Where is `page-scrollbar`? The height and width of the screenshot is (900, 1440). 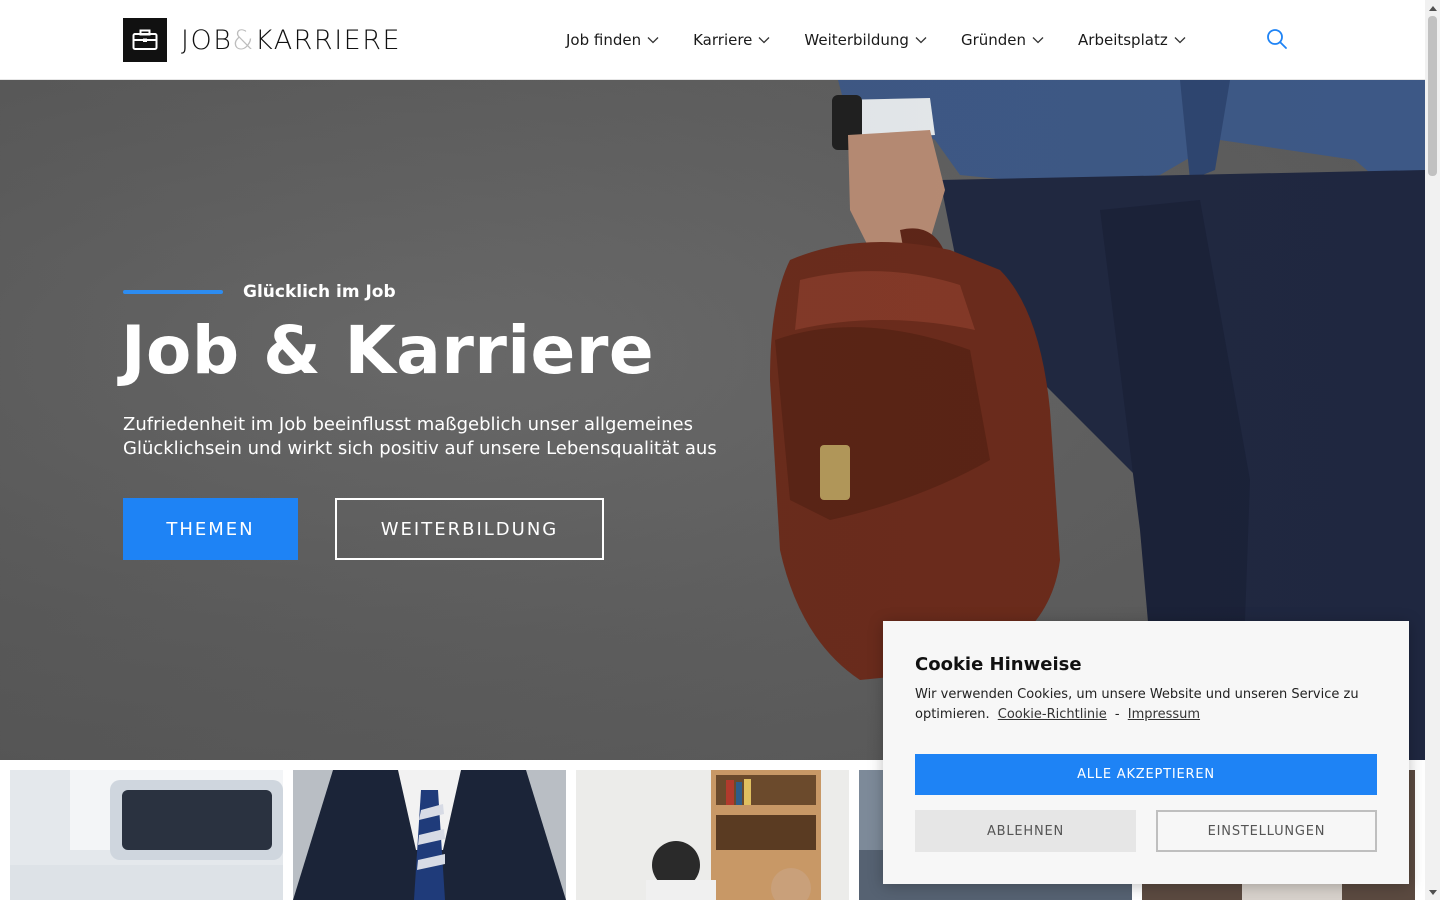 page-scrollbar is located at coordinates (1432, 450).